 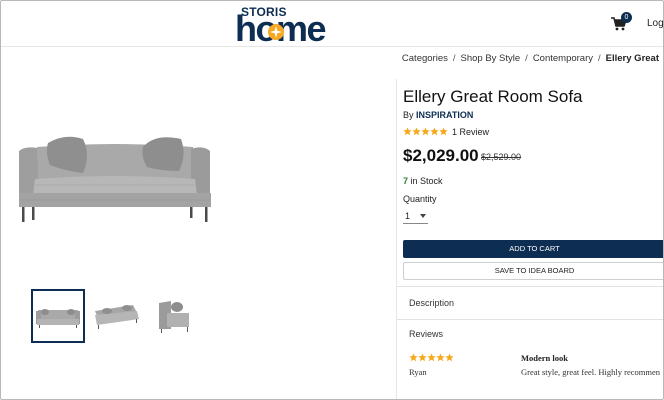 I want to click on site-header: STORIS home 0 Log, so click(x=332, y=24).